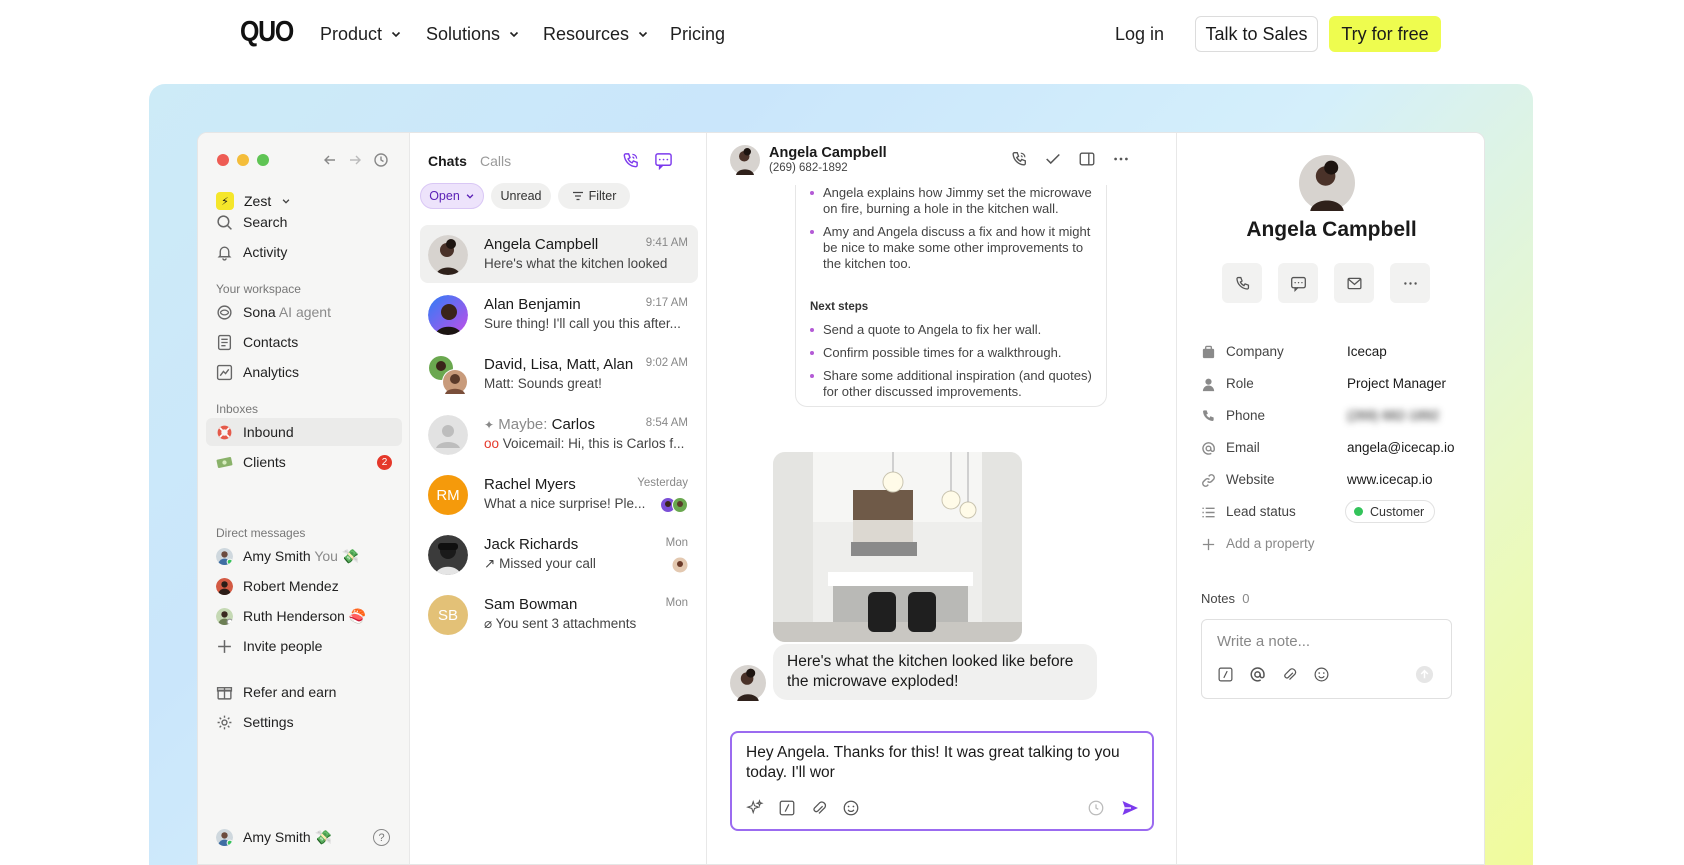  Describe the element at coordinates (1208, 352) in the screenshot. I see `building-icon` at that location.